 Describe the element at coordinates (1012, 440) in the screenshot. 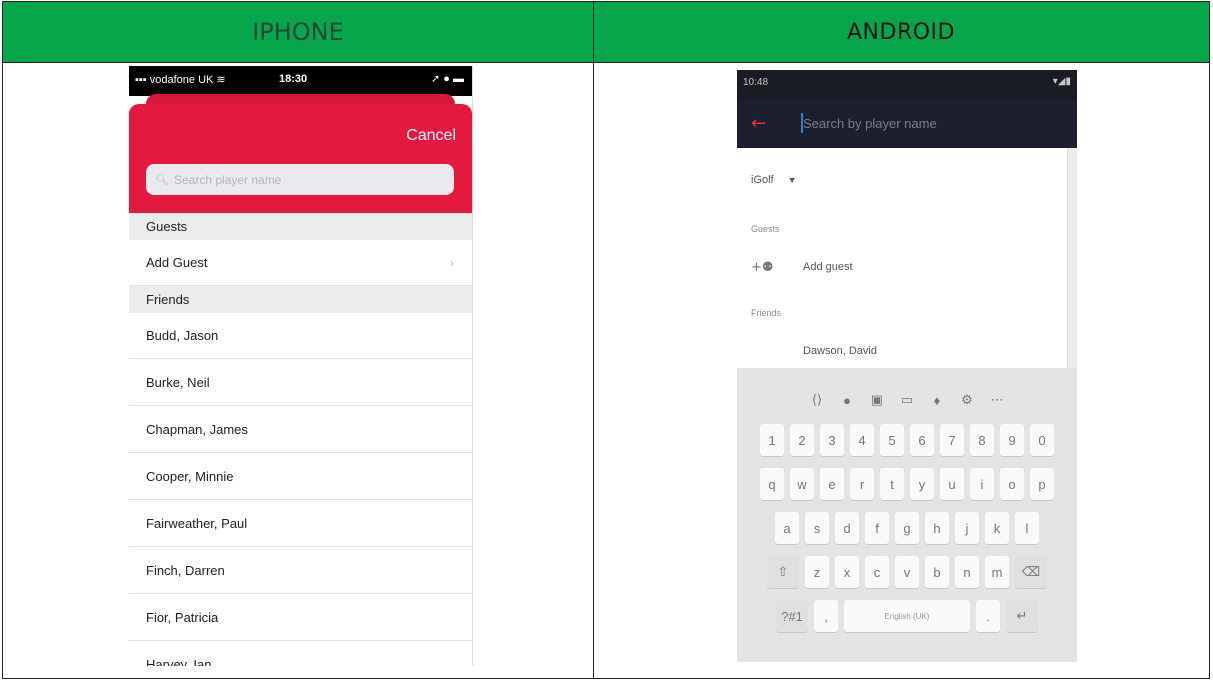

I see `keyboard-key: 9` at that location.